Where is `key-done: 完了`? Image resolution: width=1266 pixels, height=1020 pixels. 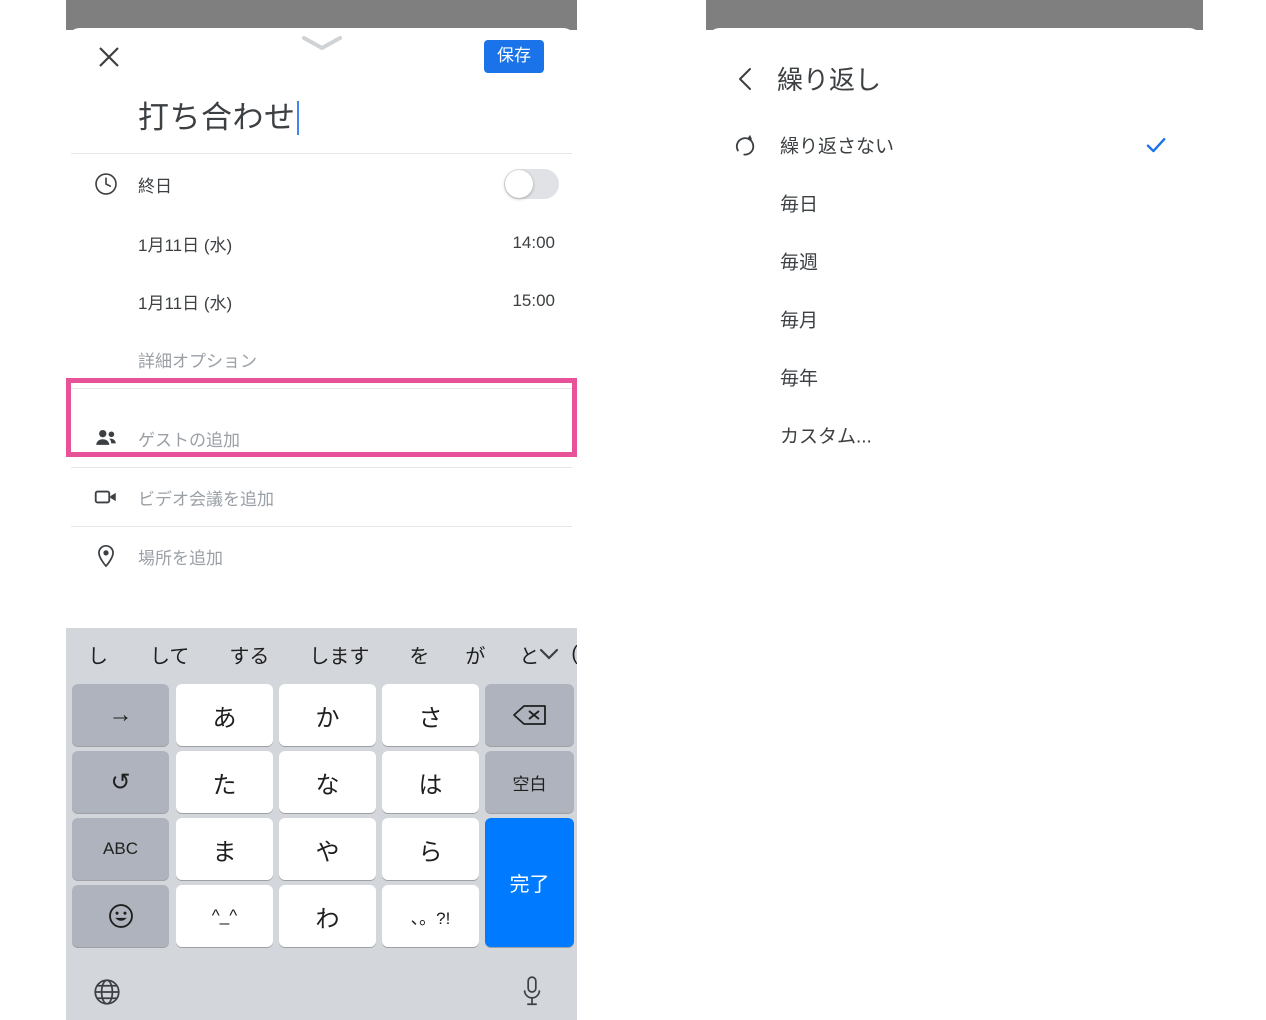
key-done: 完了 is located at coordinates (529, 882).